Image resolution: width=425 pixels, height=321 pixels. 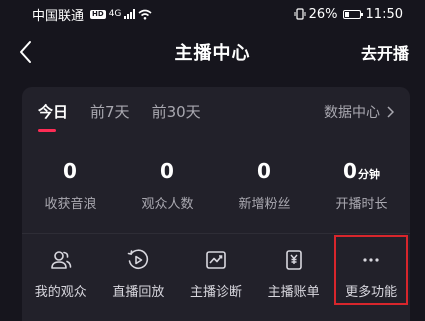 I want to click on bill-icon, so click(x=294, y=260).